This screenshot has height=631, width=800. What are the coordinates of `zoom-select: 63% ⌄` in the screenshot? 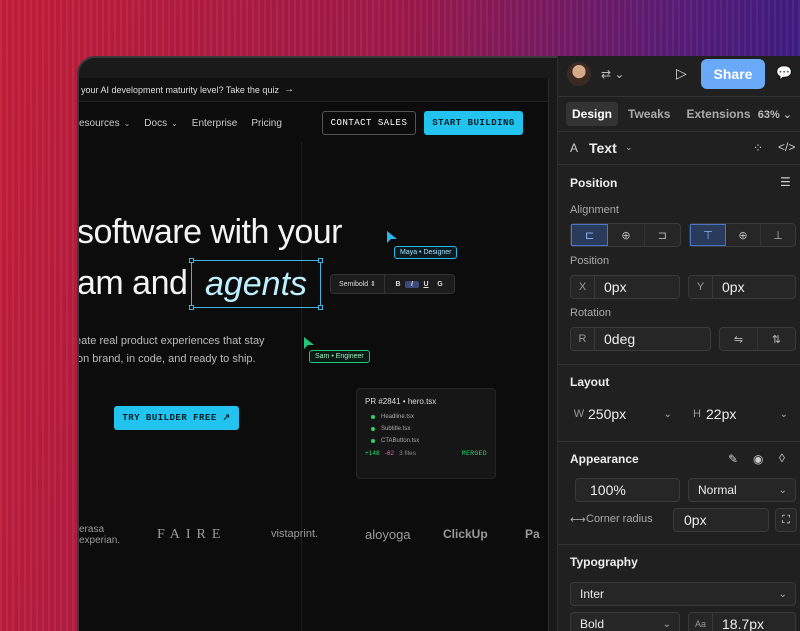 It's located at (775, 114).